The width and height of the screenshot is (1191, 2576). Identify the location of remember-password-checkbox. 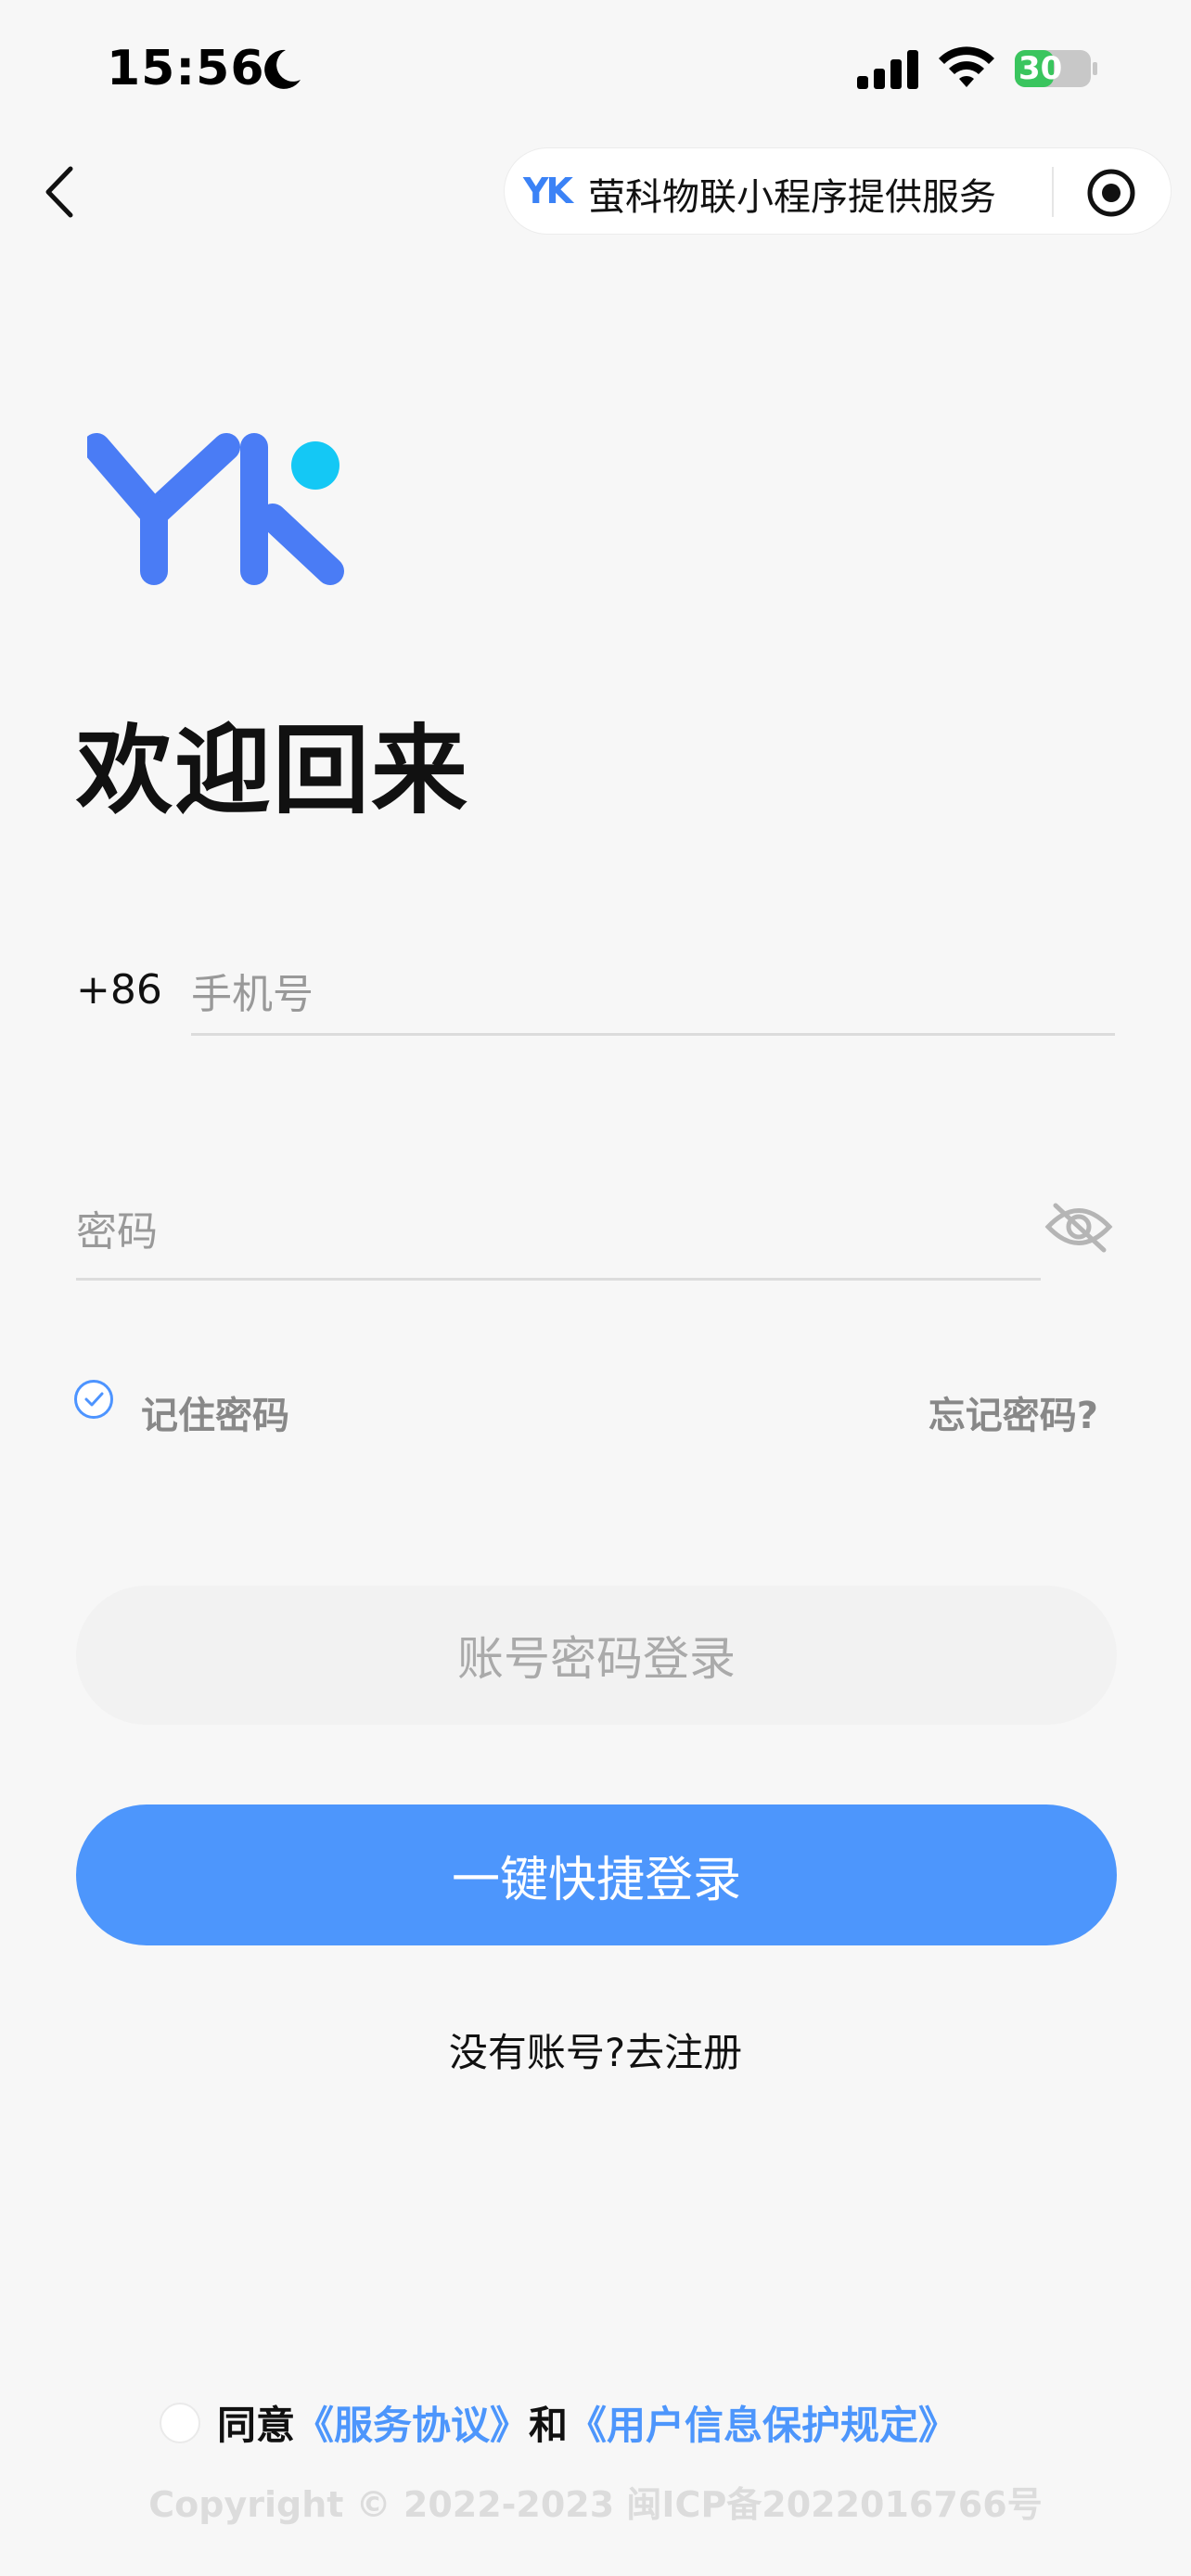
(93, 1399).